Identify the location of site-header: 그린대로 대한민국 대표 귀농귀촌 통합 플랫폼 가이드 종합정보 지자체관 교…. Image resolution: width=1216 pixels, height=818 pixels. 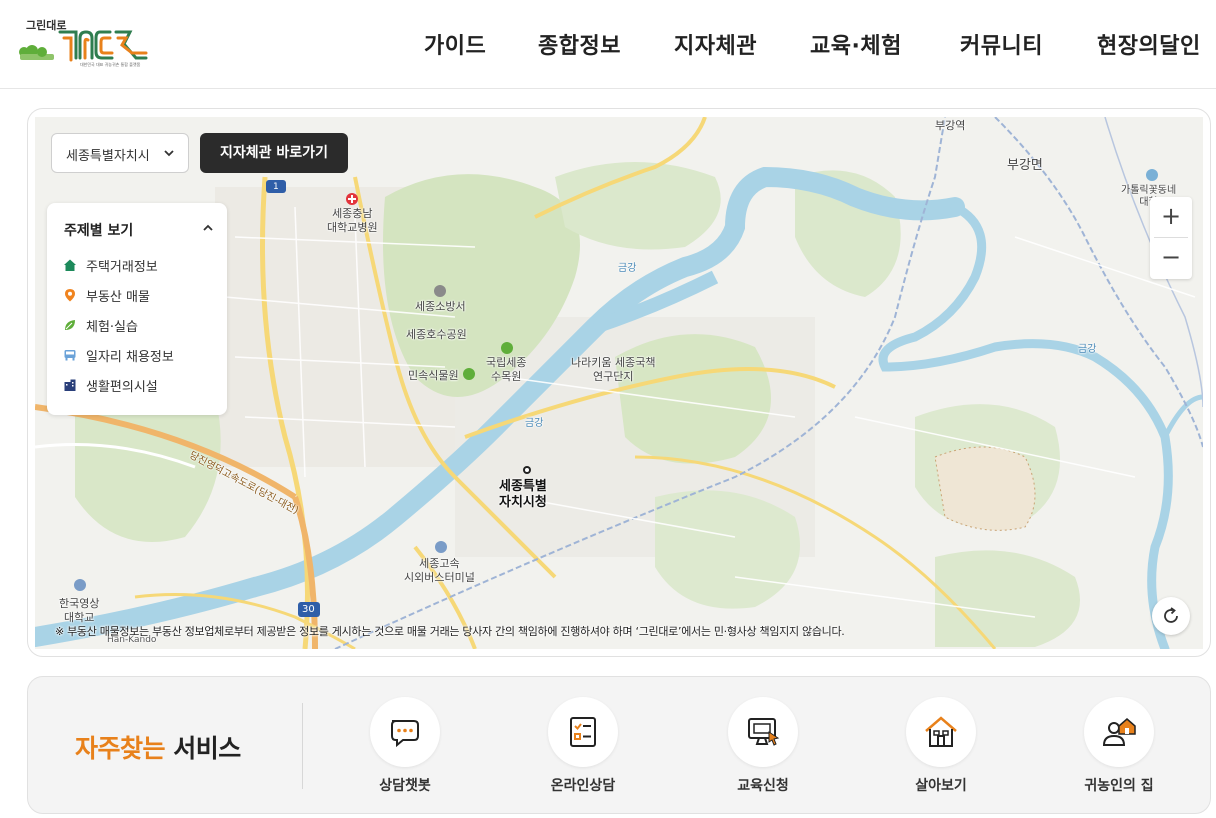
(608, 44).